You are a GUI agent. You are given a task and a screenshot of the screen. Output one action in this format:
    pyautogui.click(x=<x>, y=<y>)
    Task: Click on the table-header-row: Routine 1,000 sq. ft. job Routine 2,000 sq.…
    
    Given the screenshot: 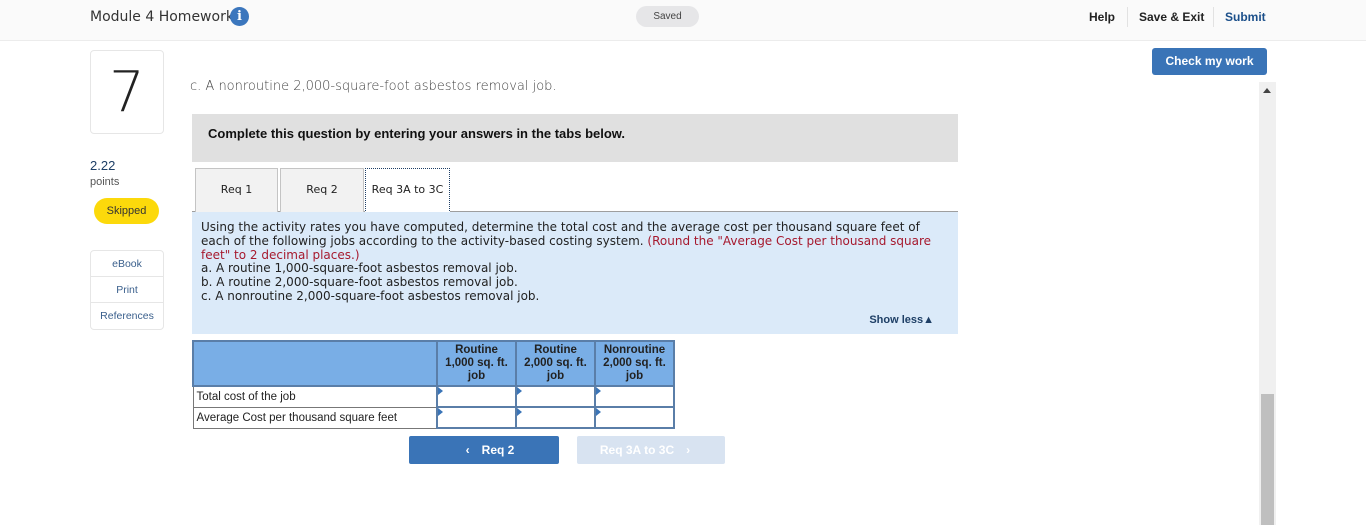 What is the action you would take?
    pyautogui.click(x=433, y=363)
    